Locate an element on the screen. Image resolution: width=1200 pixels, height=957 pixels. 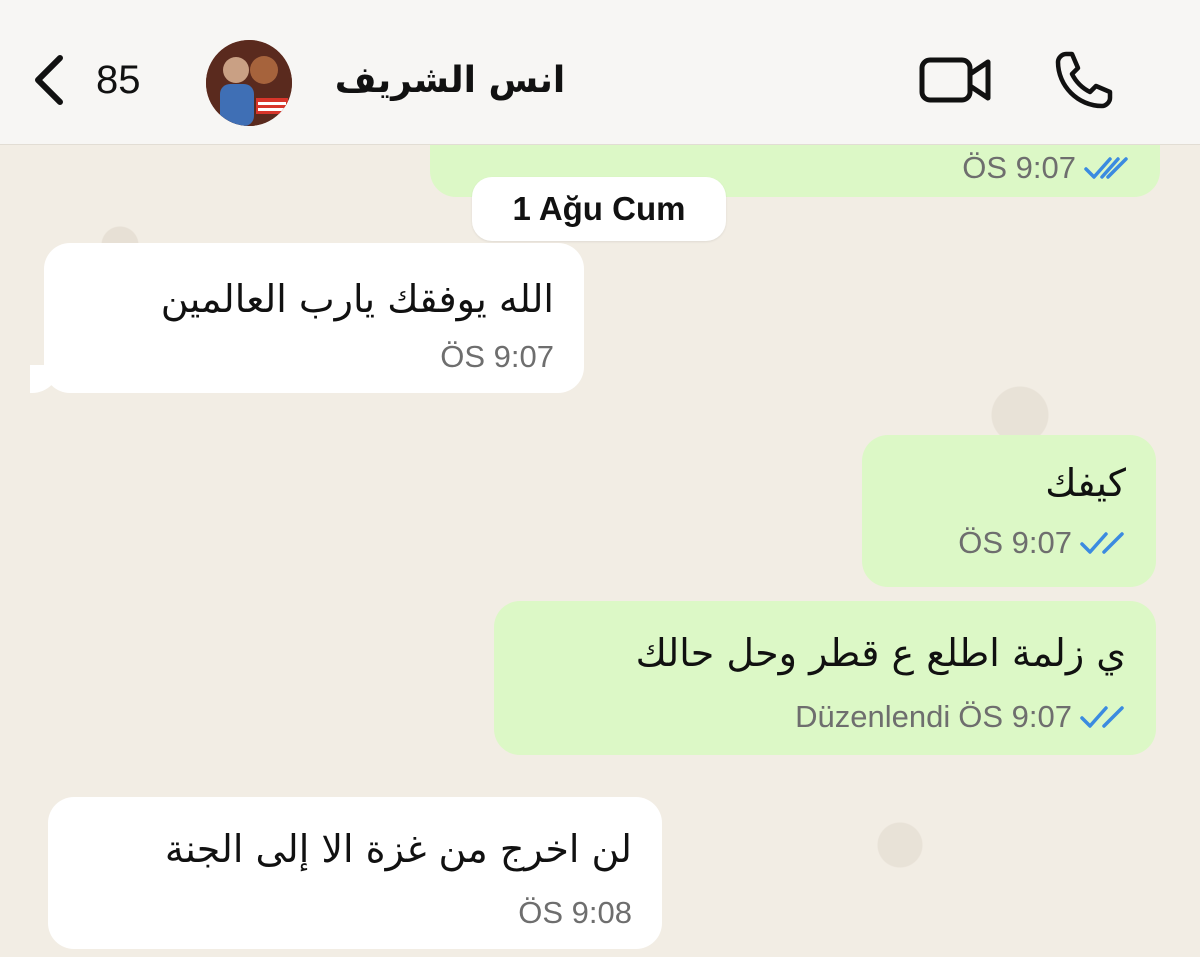
message-text: الله يوفقك يارب العالمين is located at coordinates (357, 299).